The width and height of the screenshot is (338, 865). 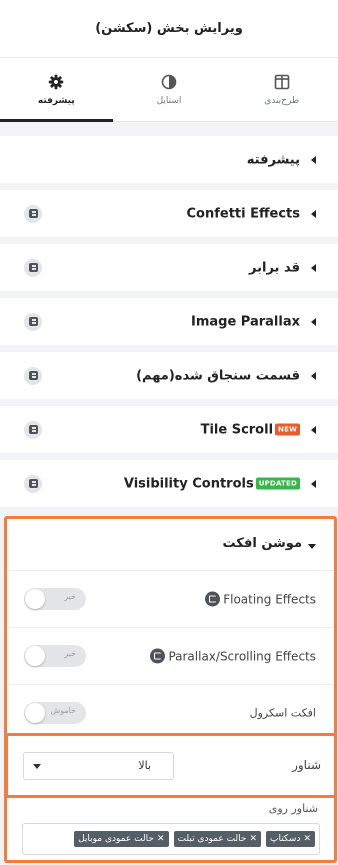 What do you see at coordinates (277, 483) in the screenshot?
I see `updated-badge: UPDATED` at bounding box center [277, 483].